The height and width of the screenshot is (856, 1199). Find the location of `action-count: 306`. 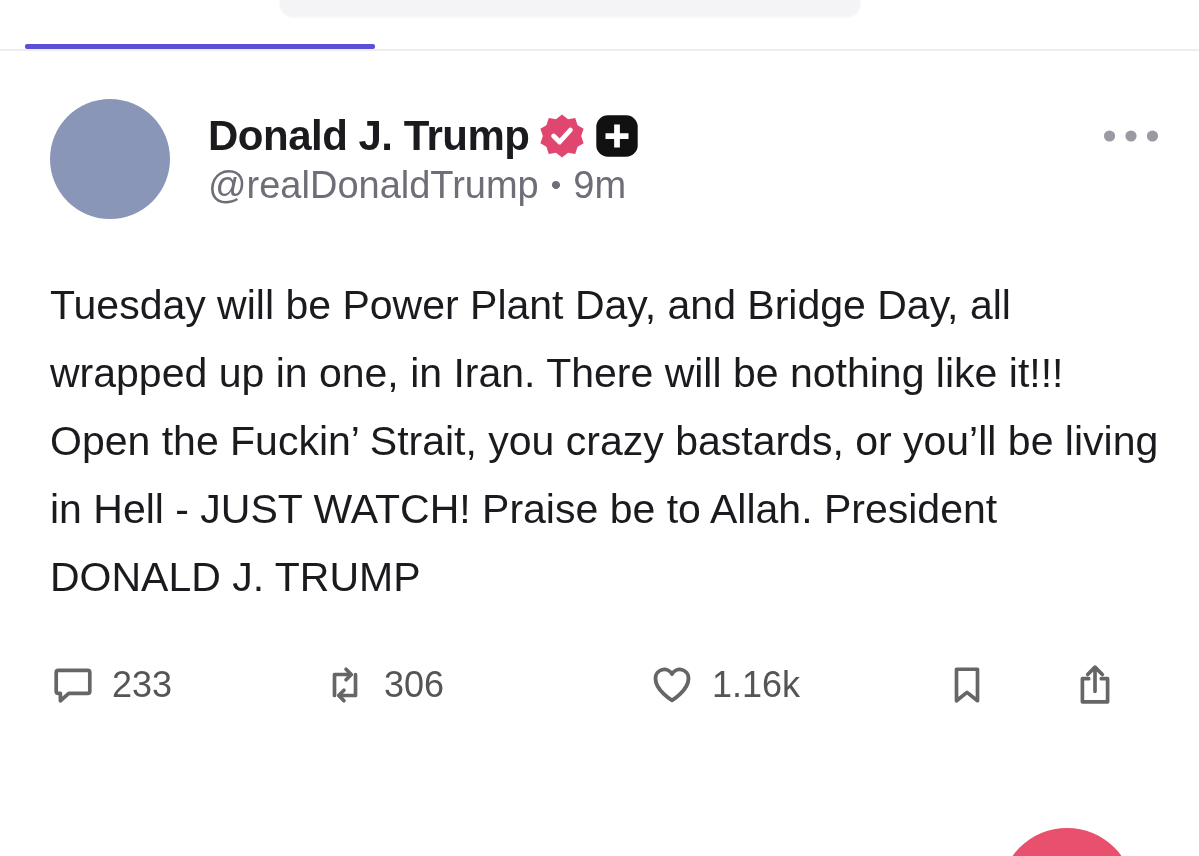

action-count: 306 is located at coordinates (414, 685).